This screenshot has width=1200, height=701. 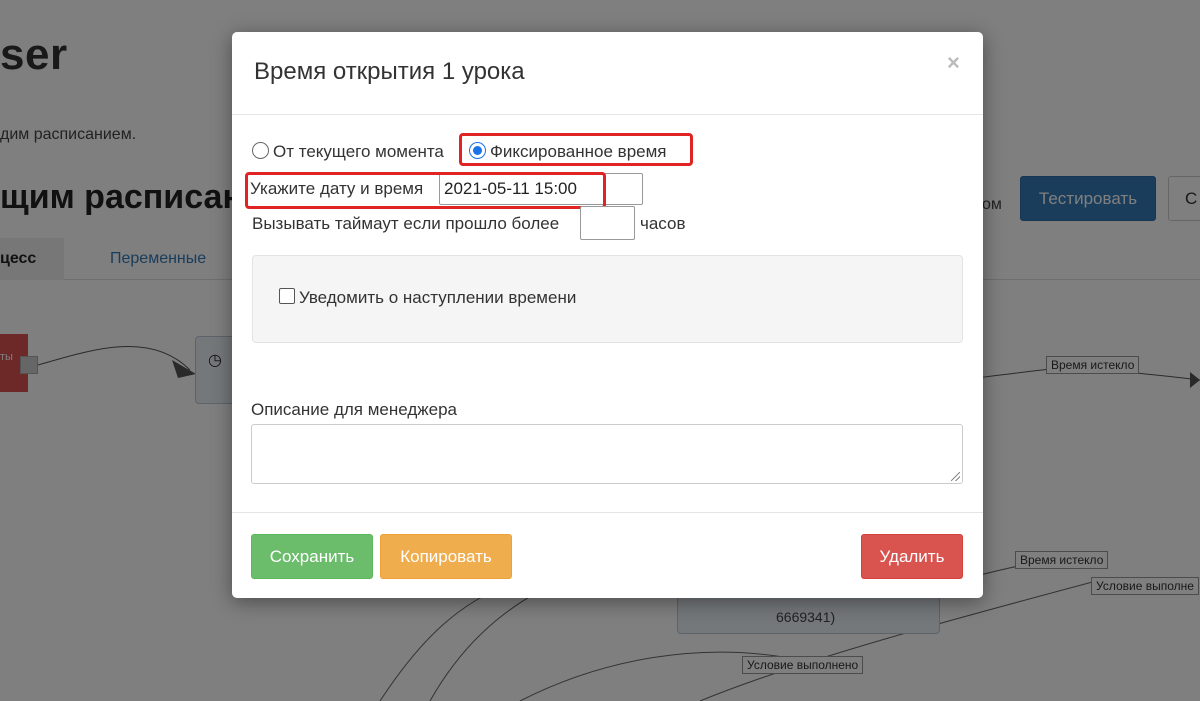 What do you see at coordinates (607, 223) in the screenshot?
I see `timeout-hours-input` at bounding box center [607, 223].